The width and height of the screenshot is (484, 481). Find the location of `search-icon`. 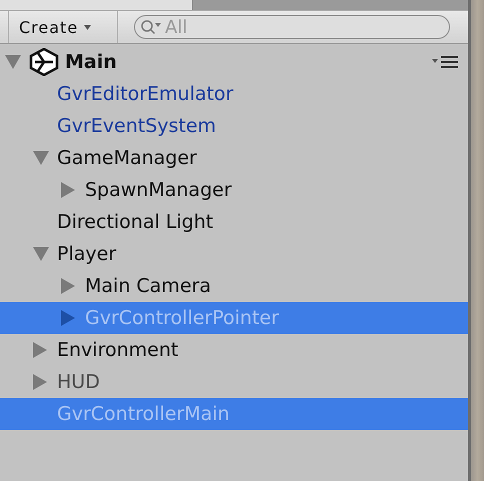

search-icon is located at coordinates (151, 27).